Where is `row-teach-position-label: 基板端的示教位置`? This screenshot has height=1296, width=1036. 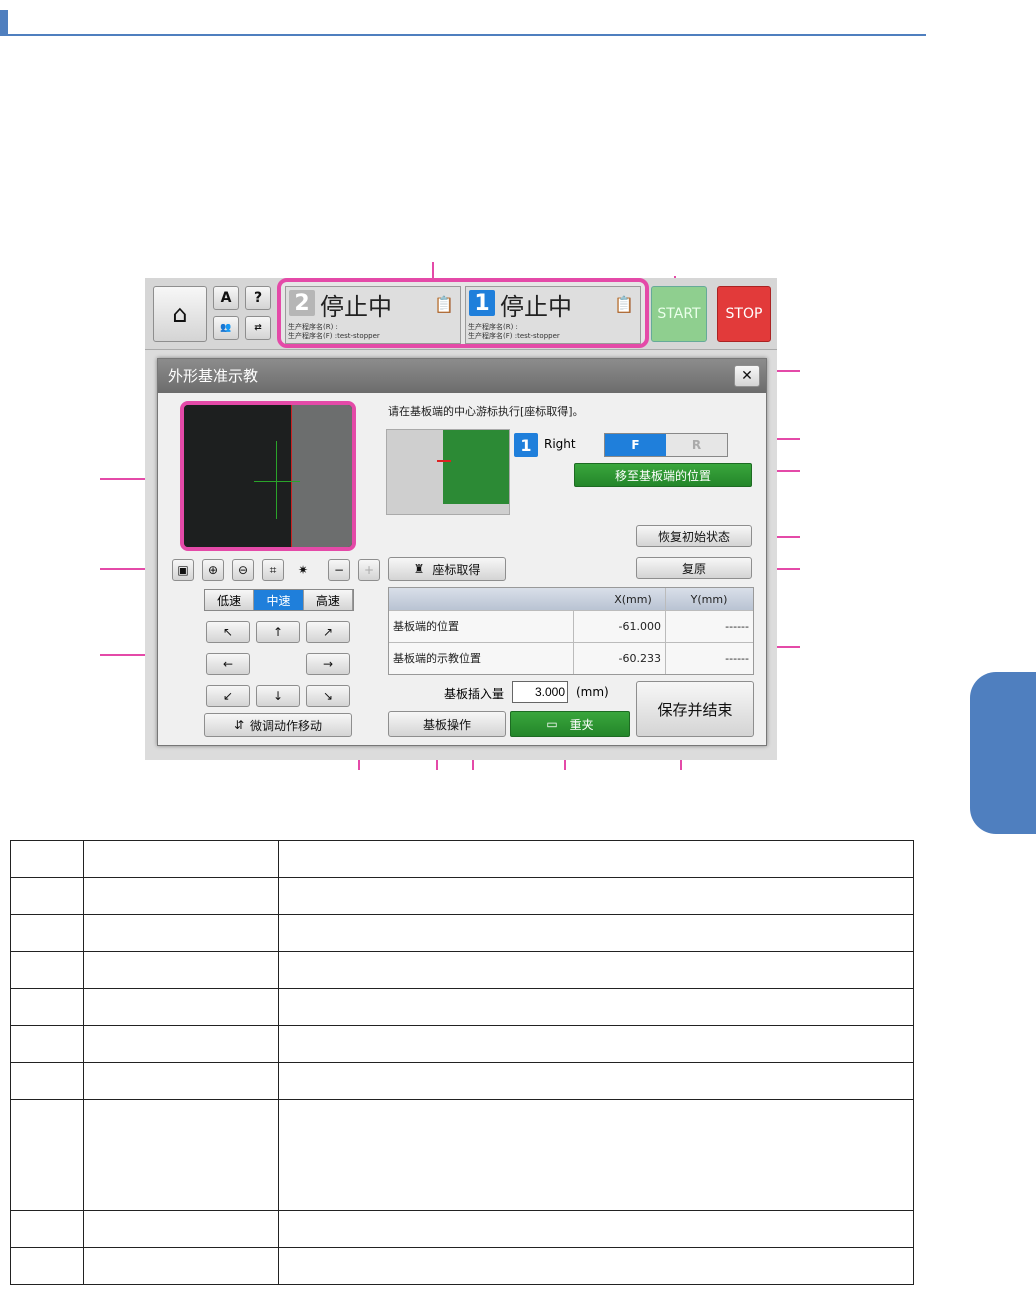
row-teach-position-label: 基板端的示教位置 is located at coordinates (437, 658).